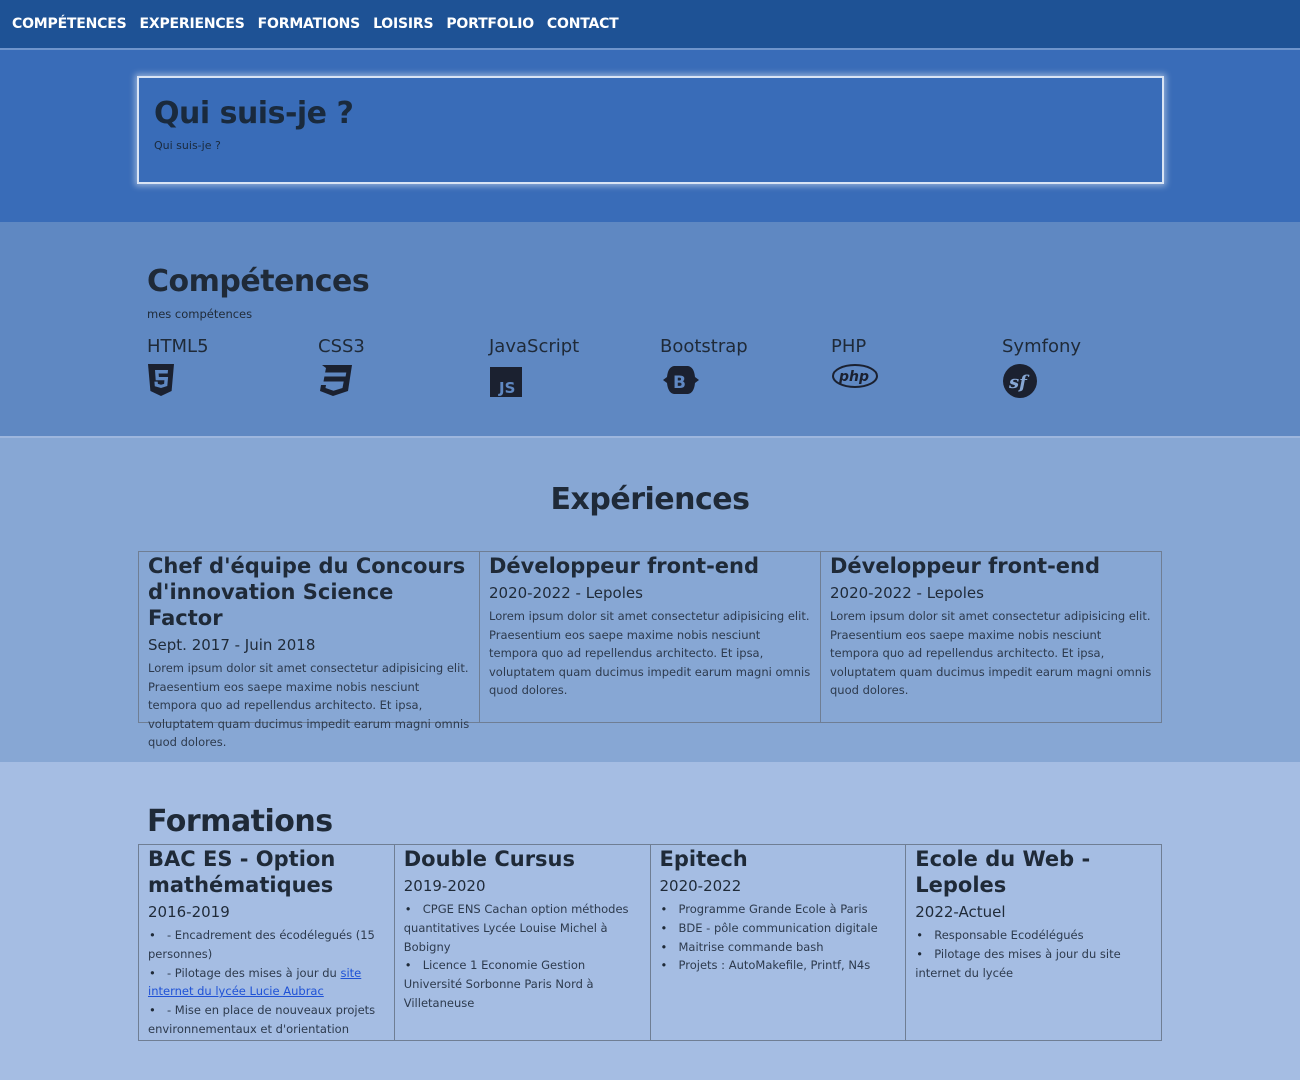 This screenshot has height=1080, width=1300. Describe the element at coordinates (534, 346) in the screenshot. I see `skill-name: JavaScript` at that location.